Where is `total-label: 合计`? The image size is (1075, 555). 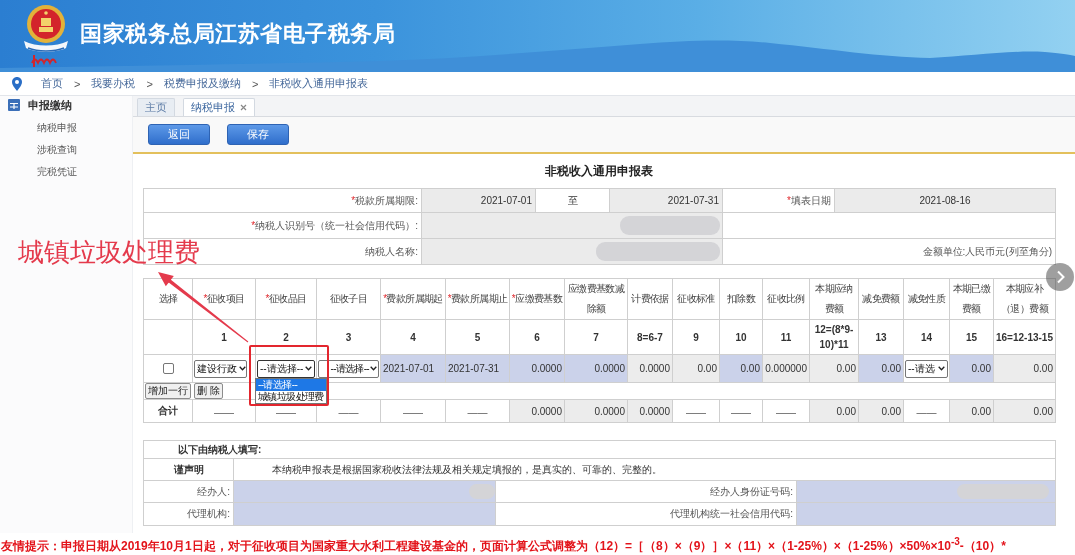
total-label: 合计 is located at coordinates (168, 411).